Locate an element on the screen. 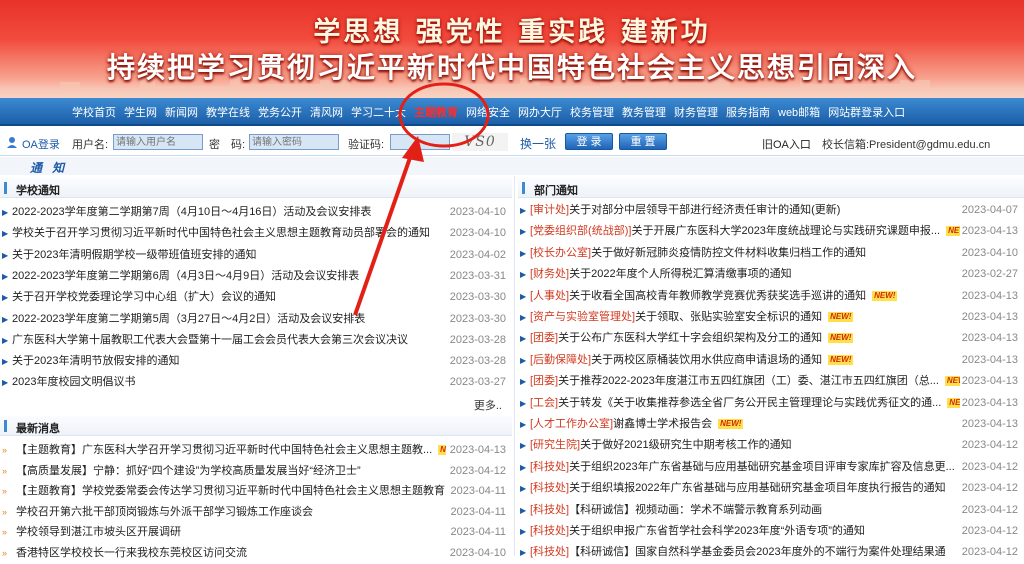  news-title: 【高质量发展】宁静：抓好“四个建设”为学校高质量发展当好“经济卫士” is located at coordinates (188, 471).